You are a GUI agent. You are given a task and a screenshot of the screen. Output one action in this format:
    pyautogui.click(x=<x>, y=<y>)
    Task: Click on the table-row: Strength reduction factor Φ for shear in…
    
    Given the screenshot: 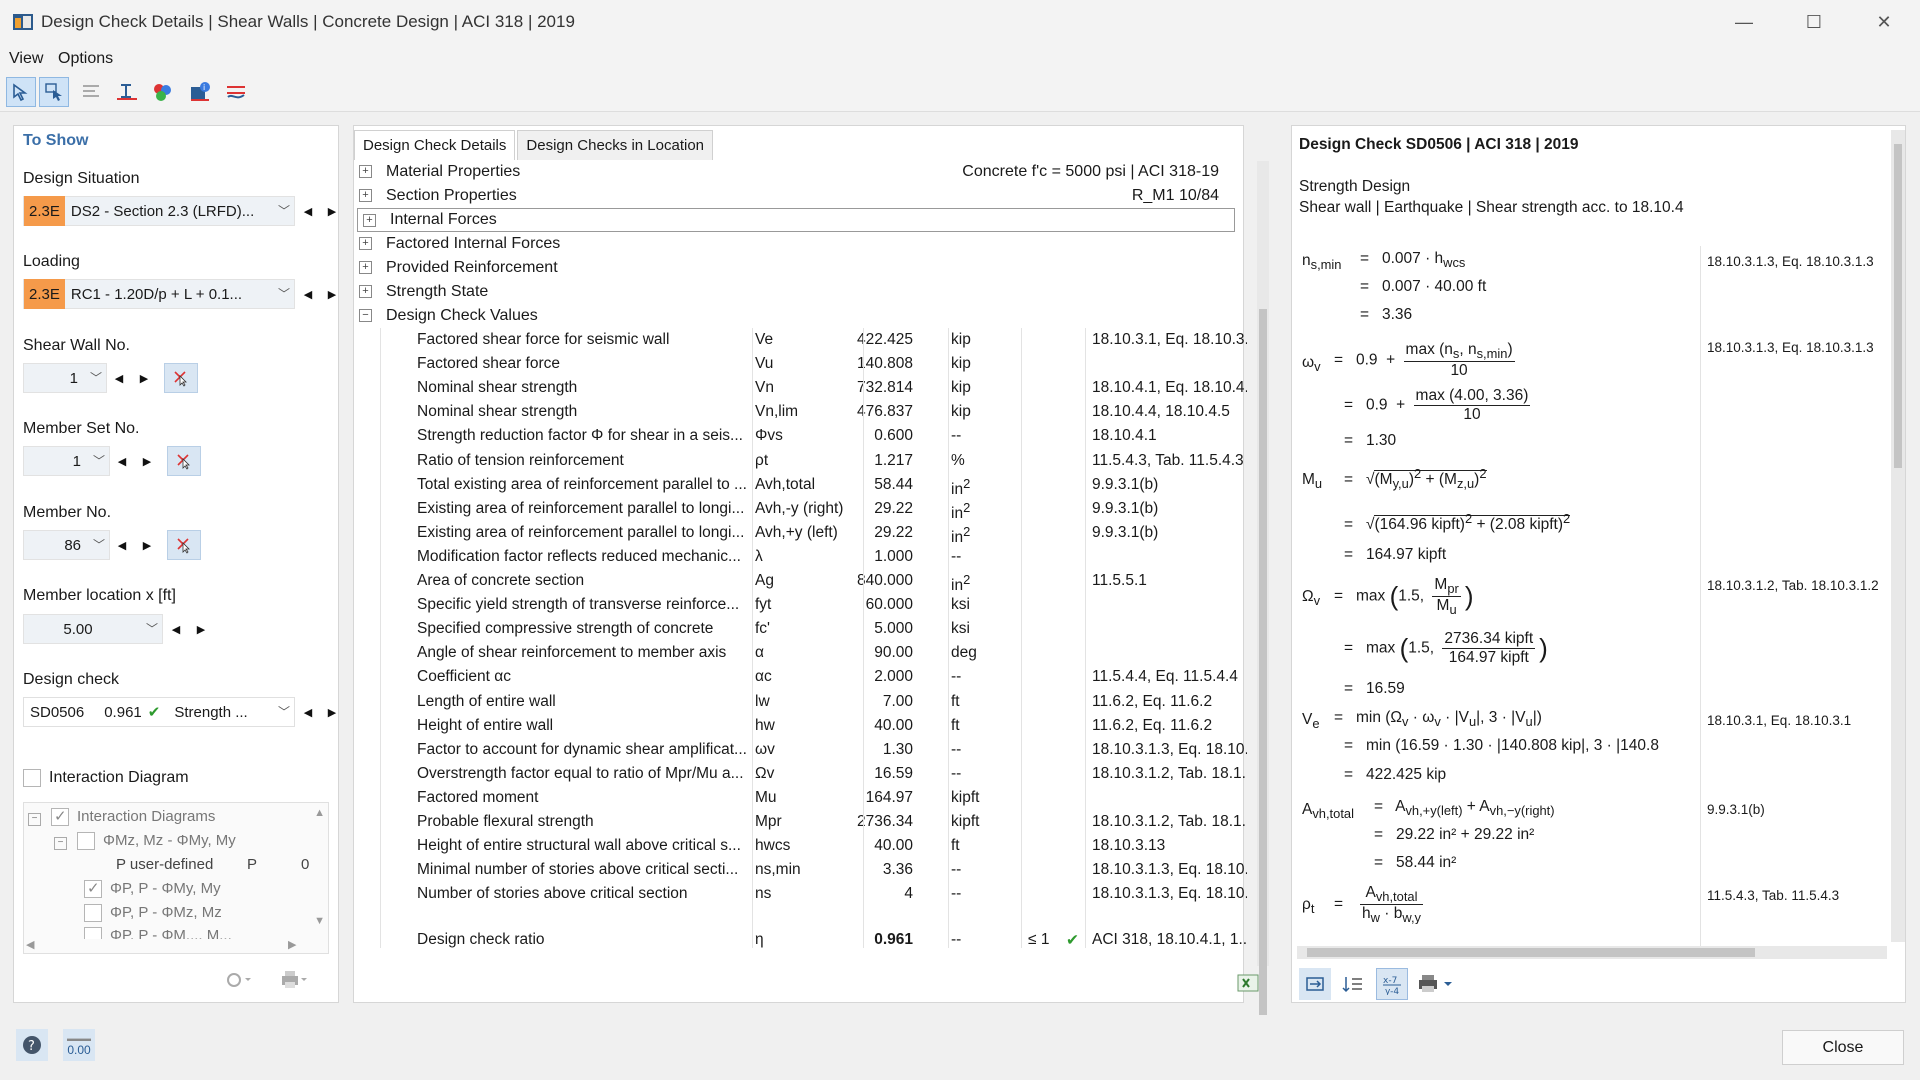 What is the action you would take?
    pyautogui.click(x=794, y=436)
    